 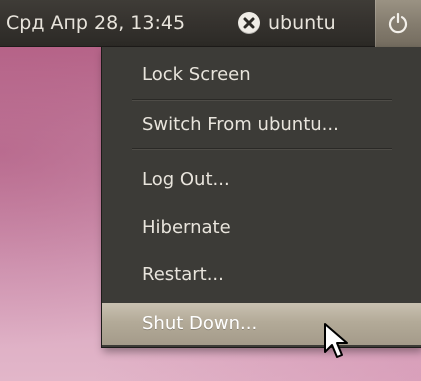 What do you see at coordinates (302, 23) in the screenshot?
I see `username-label: ubuntu` at bounding box center [302, 23].